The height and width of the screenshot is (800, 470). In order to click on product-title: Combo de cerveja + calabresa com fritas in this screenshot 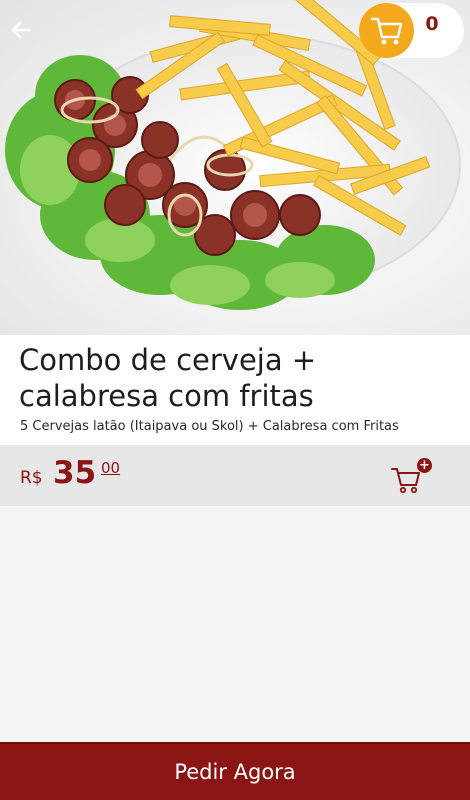, I will do `click(168, 378)`.